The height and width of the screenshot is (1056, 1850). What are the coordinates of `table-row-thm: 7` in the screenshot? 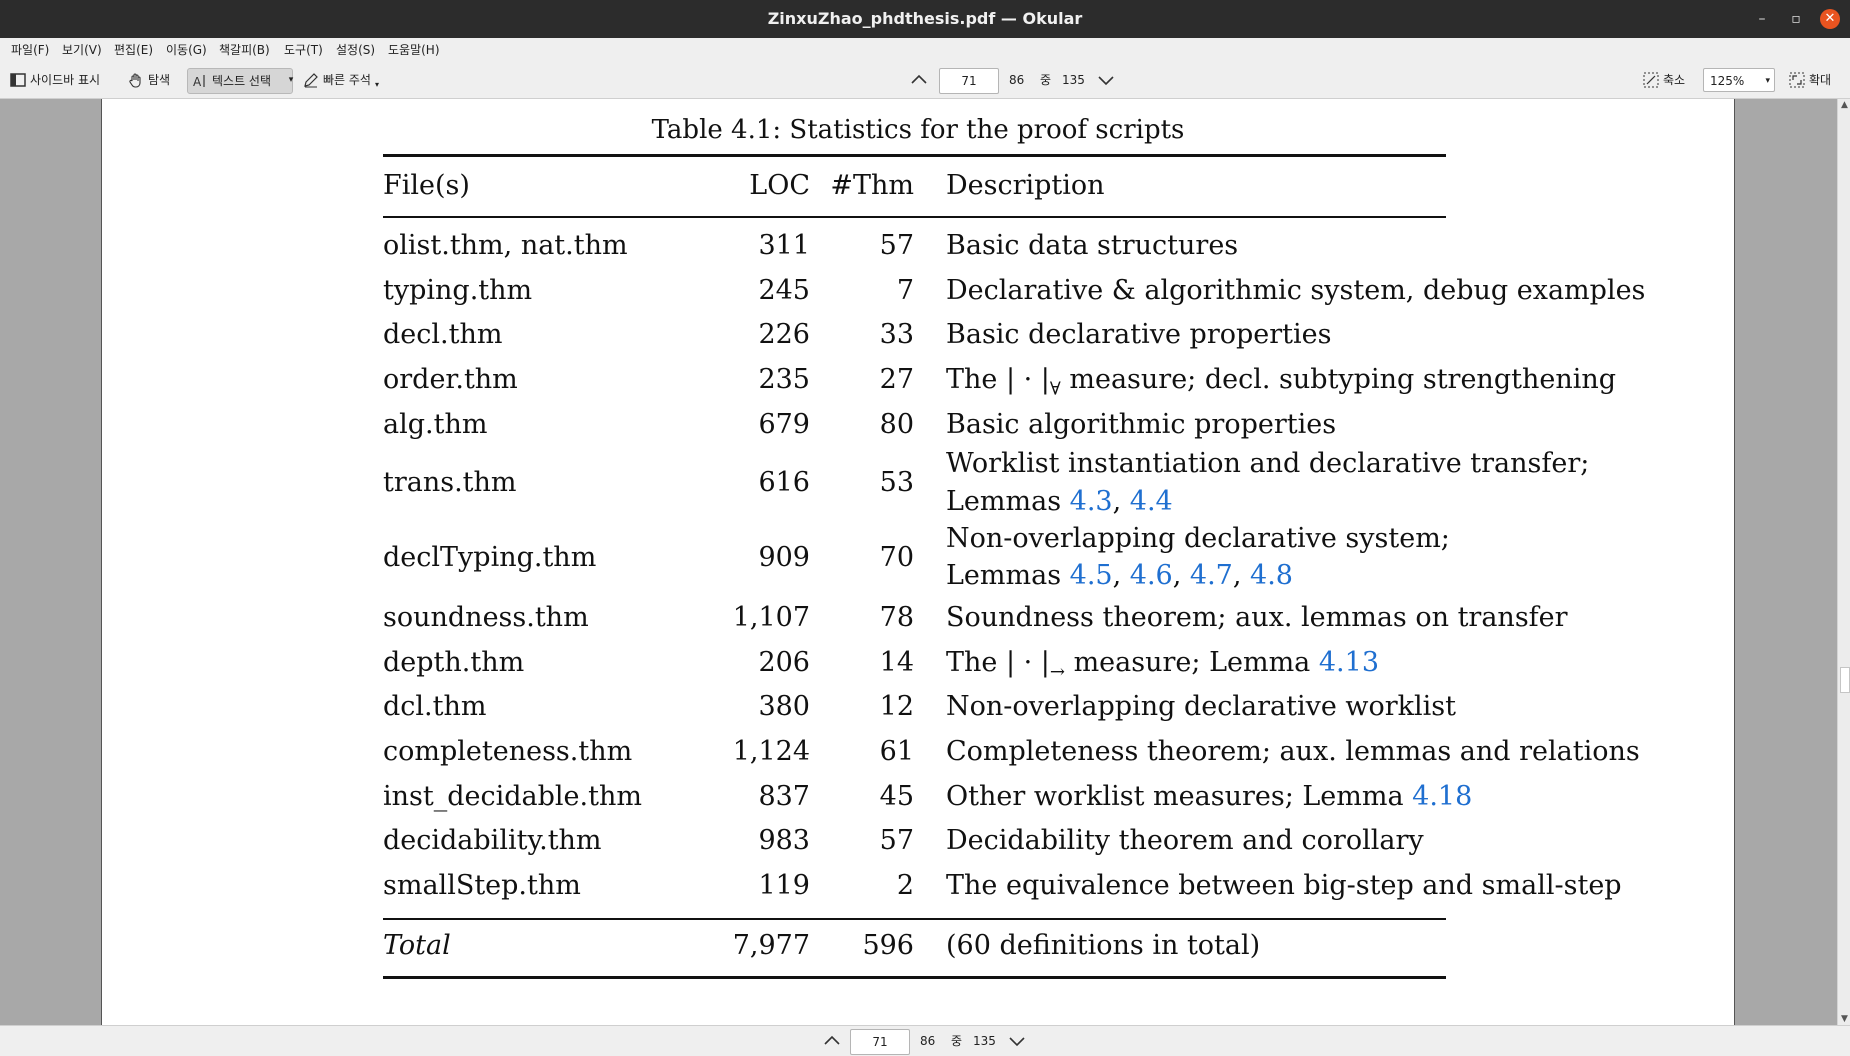 It's located at (905, 290).